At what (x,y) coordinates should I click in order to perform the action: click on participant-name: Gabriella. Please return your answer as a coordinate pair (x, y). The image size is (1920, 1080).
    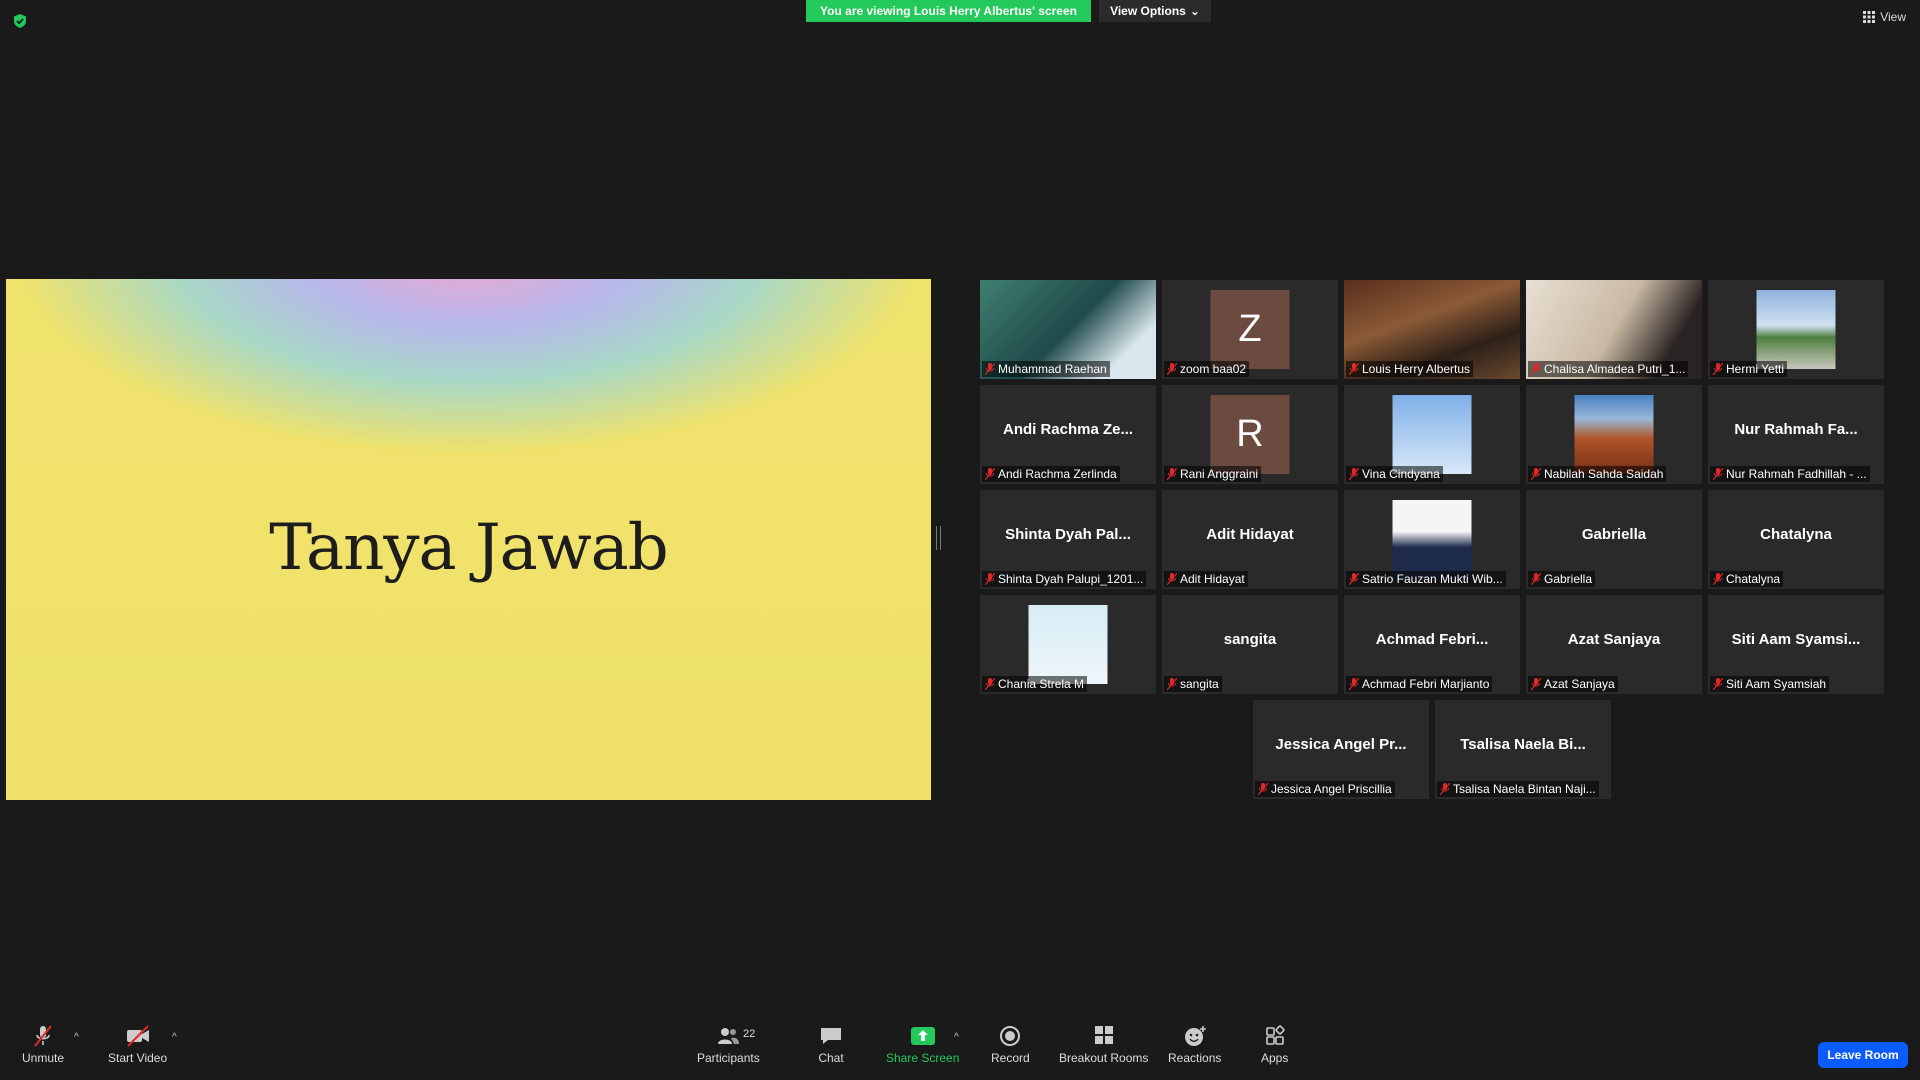
    Looking at the image, I should click on (1568, 579).